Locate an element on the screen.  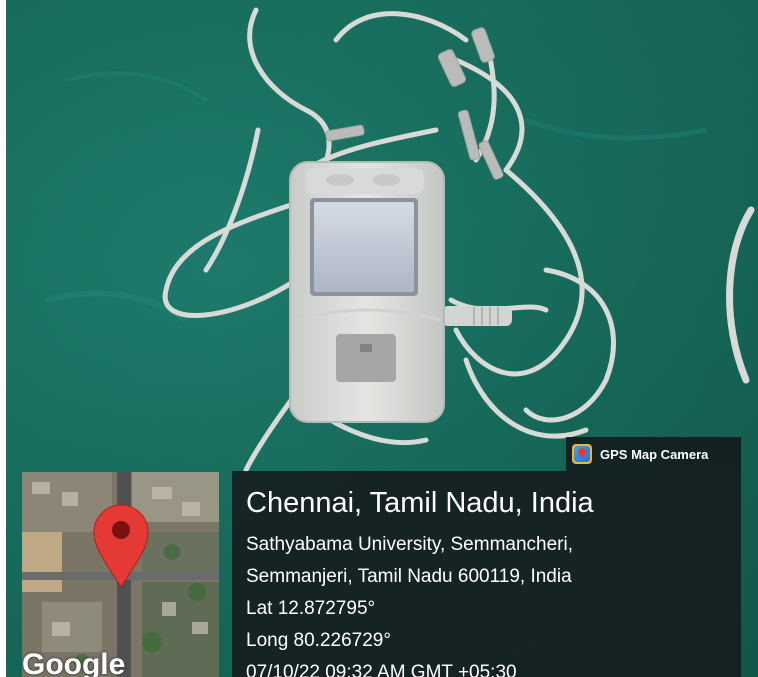
map-thumbnail: Google is located at coordinates (120, 574).